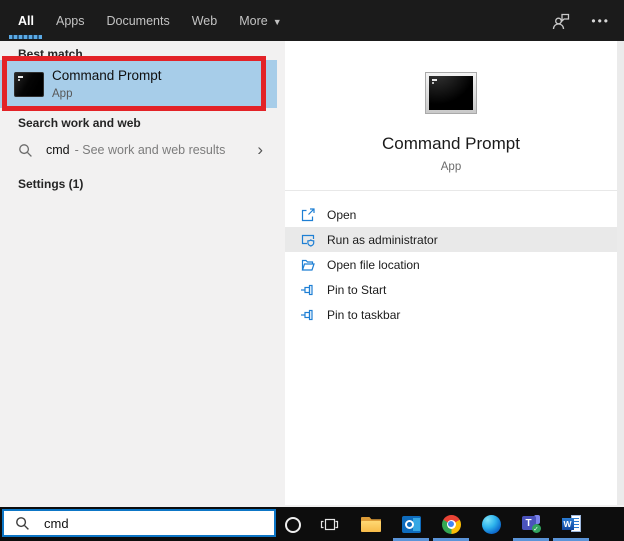  What do you see at coordinates (70, 21) in the screenshot?
I see `tab-apps: Apps` at bounding box center [70, 21].